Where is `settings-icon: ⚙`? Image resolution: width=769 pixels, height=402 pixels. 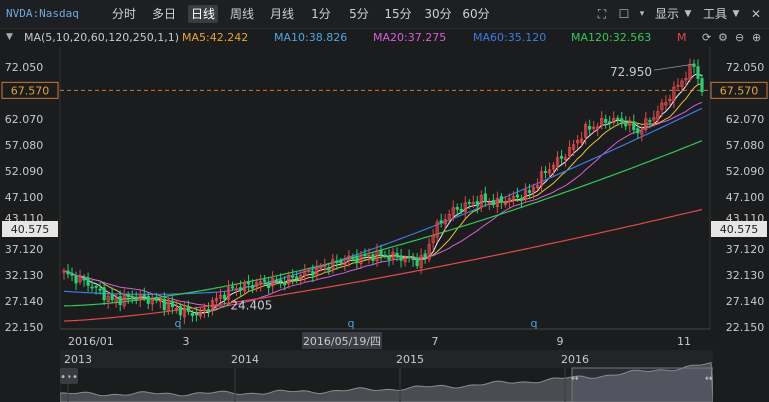 settings-icon: ⚙ is located at coordinates (723, 37).